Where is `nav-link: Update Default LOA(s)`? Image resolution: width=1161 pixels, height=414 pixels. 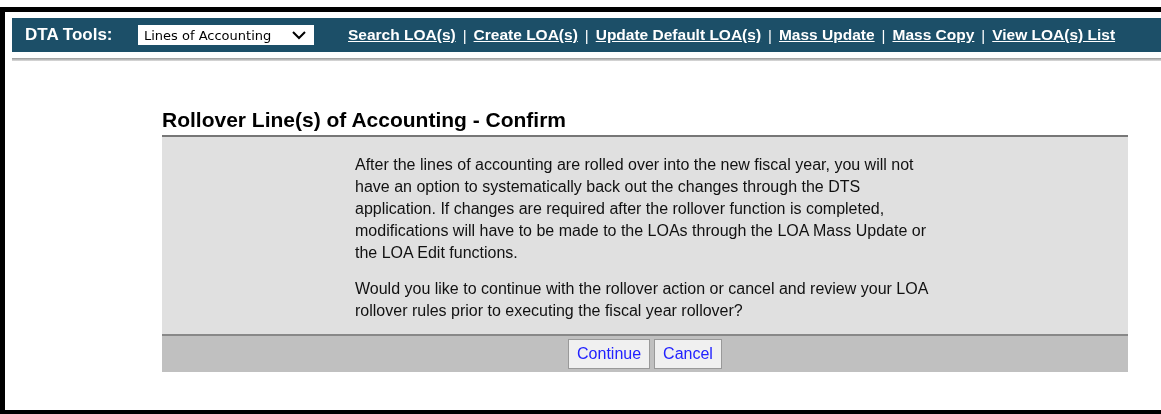 nav-link: Update Default LOA(s) is located at coordinates (678, 35).